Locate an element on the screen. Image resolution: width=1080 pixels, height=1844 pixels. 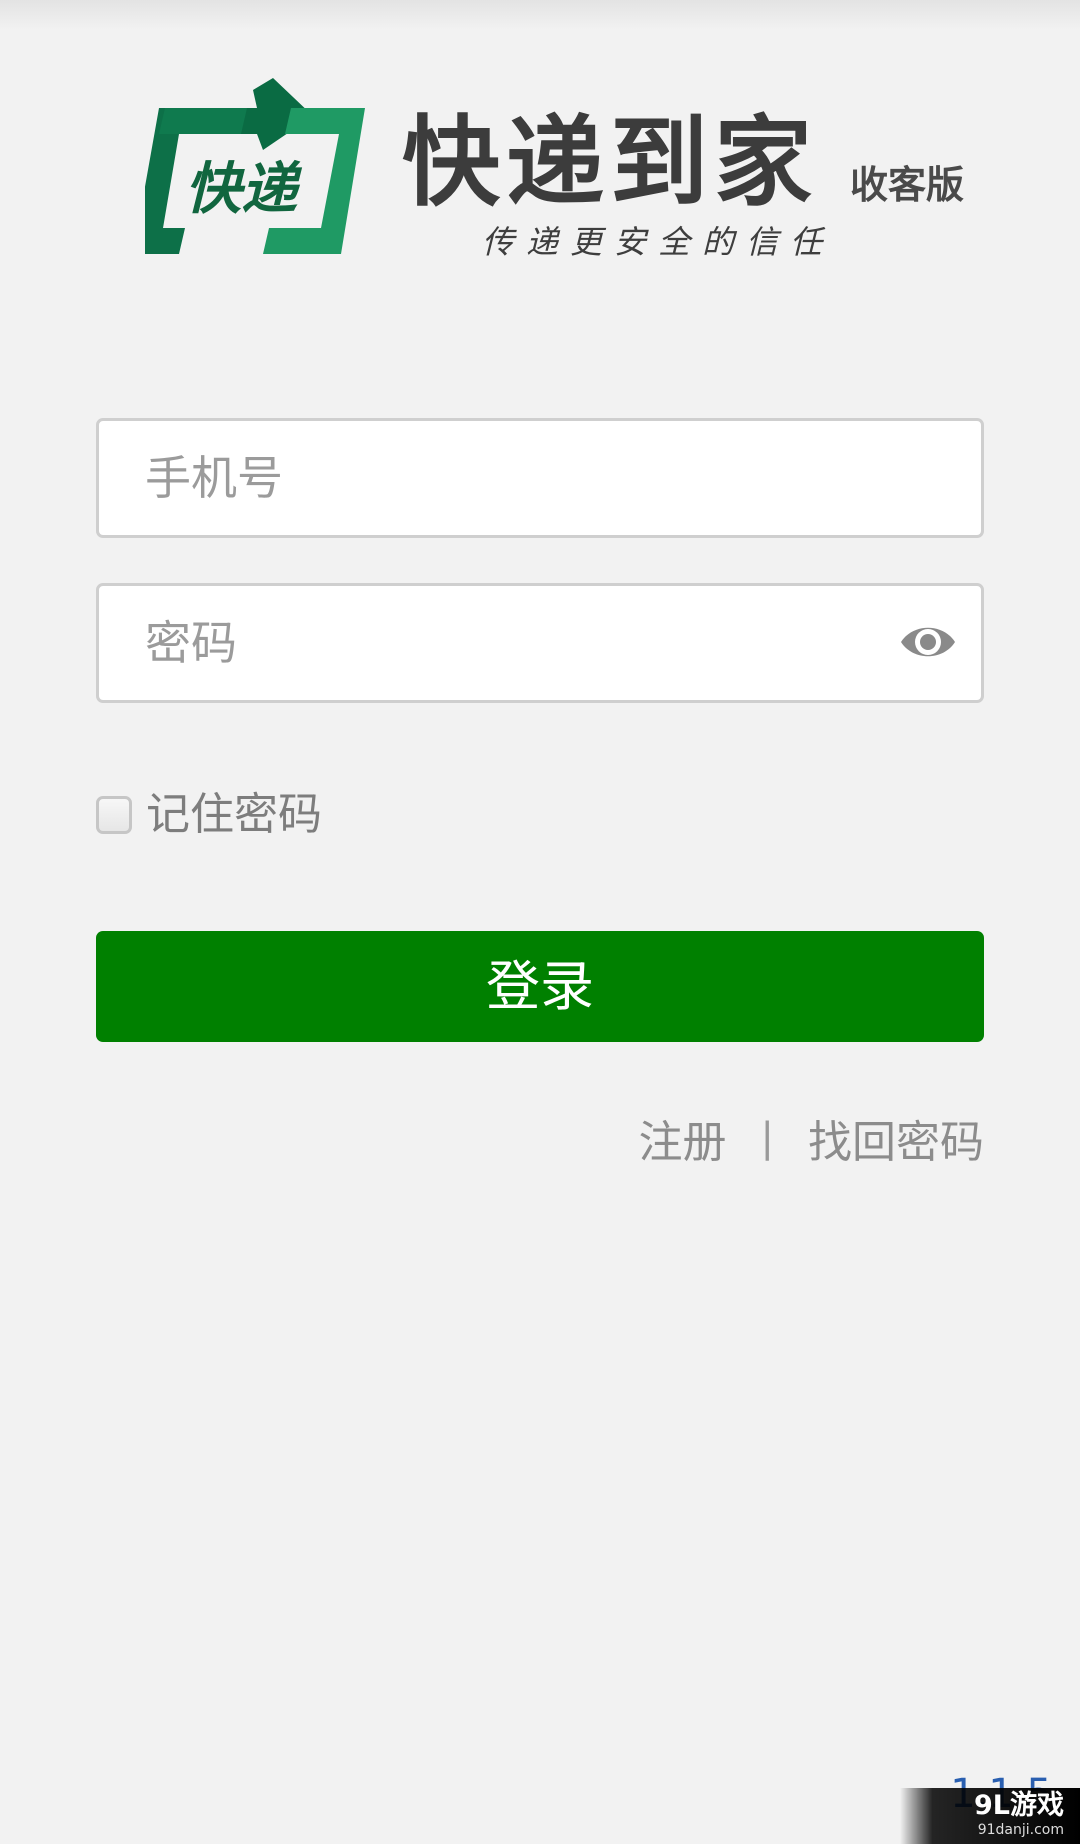
account-links: 注册 | 找回密码 is located at coordinates (811, 1138).